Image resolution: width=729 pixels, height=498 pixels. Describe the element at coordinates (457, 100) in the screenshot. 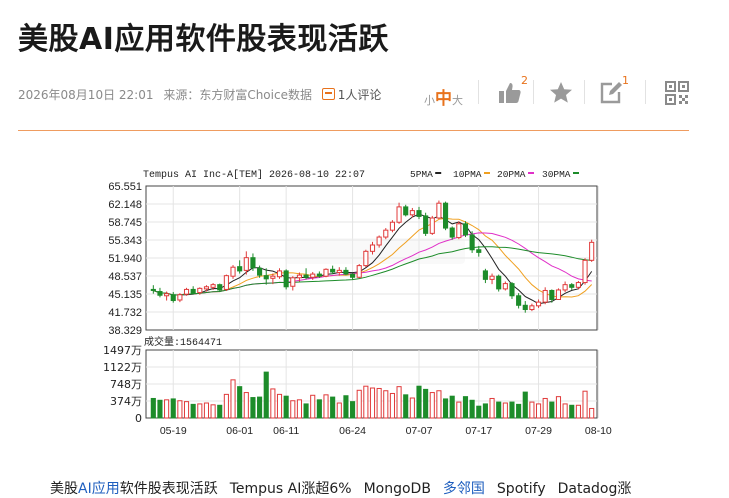

I see `font-size-large: 大` at that location.